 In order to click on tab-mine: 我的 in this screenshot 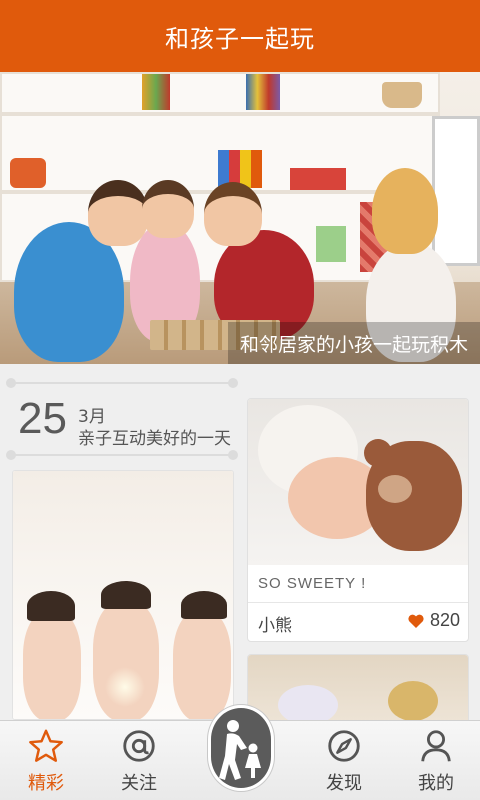, I will do `click(435, 760)`.